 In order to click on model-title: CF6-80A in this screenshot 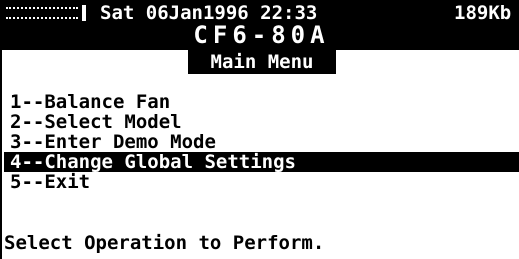, I will do `click(261, 35)`.